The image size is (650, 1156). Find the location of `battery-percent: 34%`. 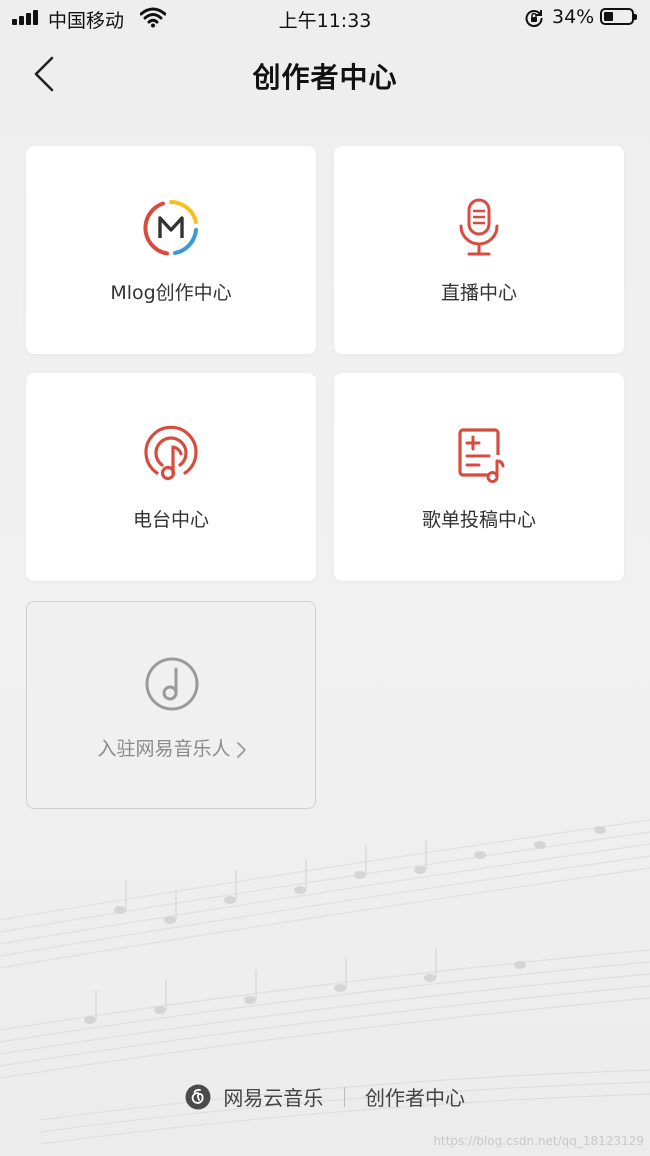

battery-percent: 34% is located at coordinates (573, 17).